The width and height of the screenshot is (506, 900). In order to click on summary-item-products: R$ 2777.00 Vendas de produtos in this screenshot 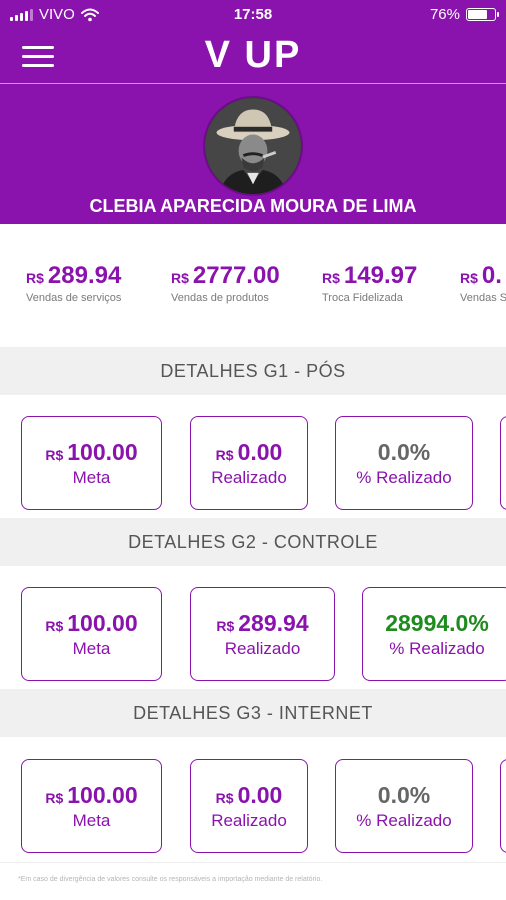, I will do `click(225, 283)`.